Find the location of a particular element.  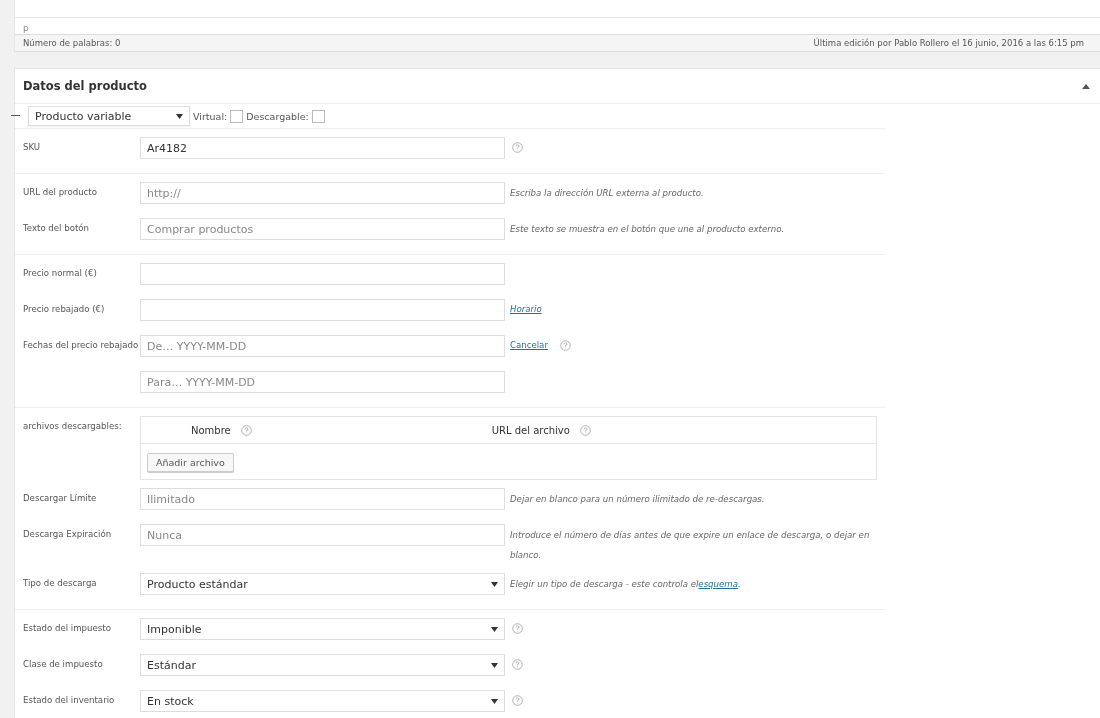

field-description: Elegir un tipo de descarga - este controla elesquema. is located at coordinates (625, 584).